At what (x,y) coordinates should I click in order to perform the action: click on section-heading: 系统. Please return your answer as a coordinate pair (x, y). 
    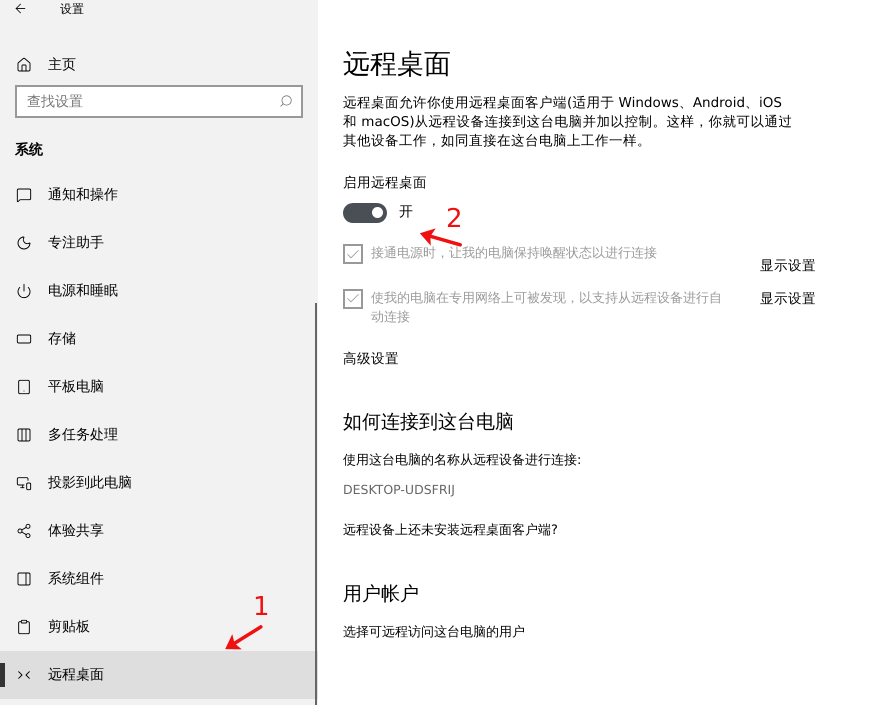
    Looking at the image, I should click on (29, 150).